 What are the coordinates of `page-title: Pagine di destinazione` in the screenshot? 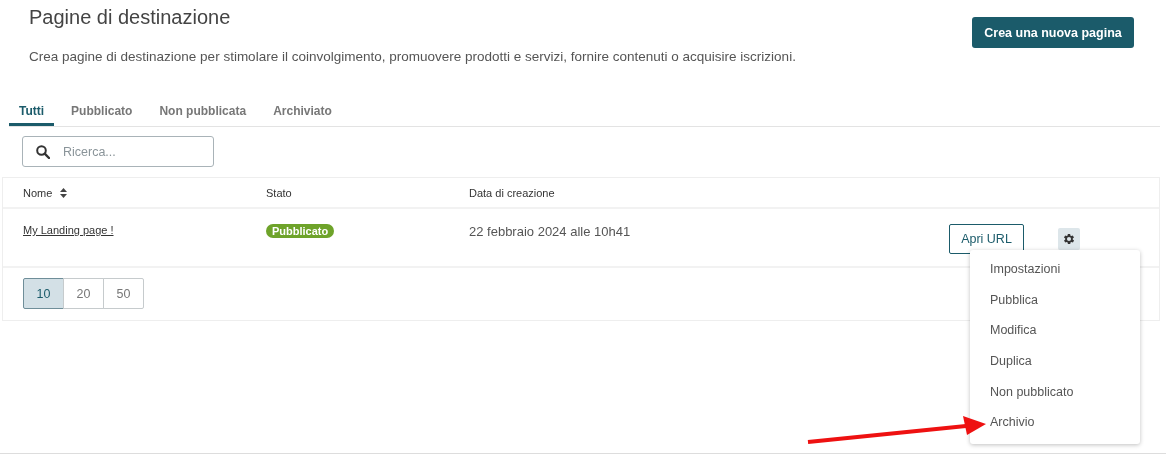 It's located at (130, 17).